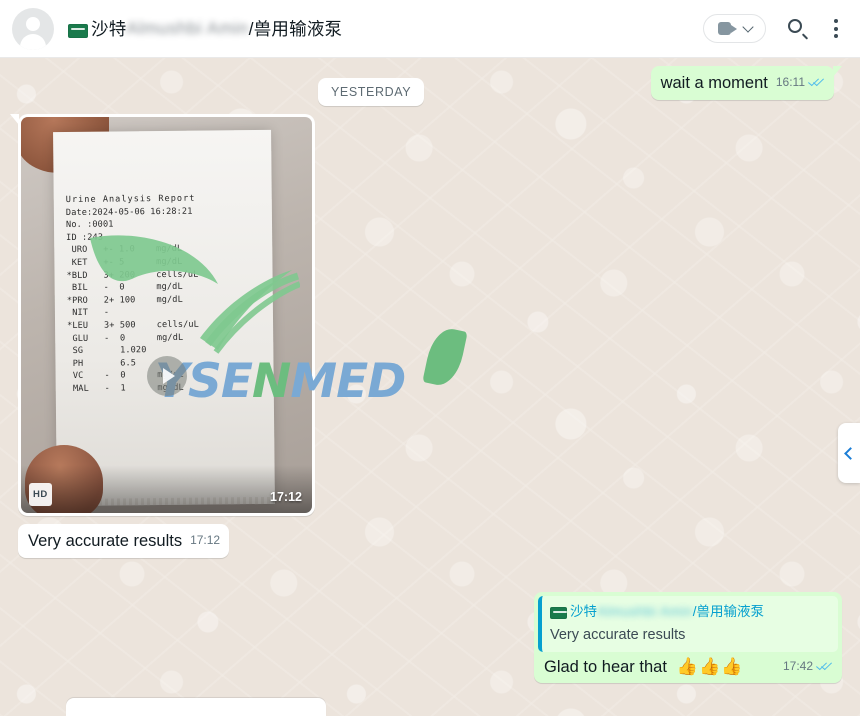  What do you see at coordinates (40, 494) in the screenshot?
I see `hd-quality-badge: HD` at bounding box center [40, 494].